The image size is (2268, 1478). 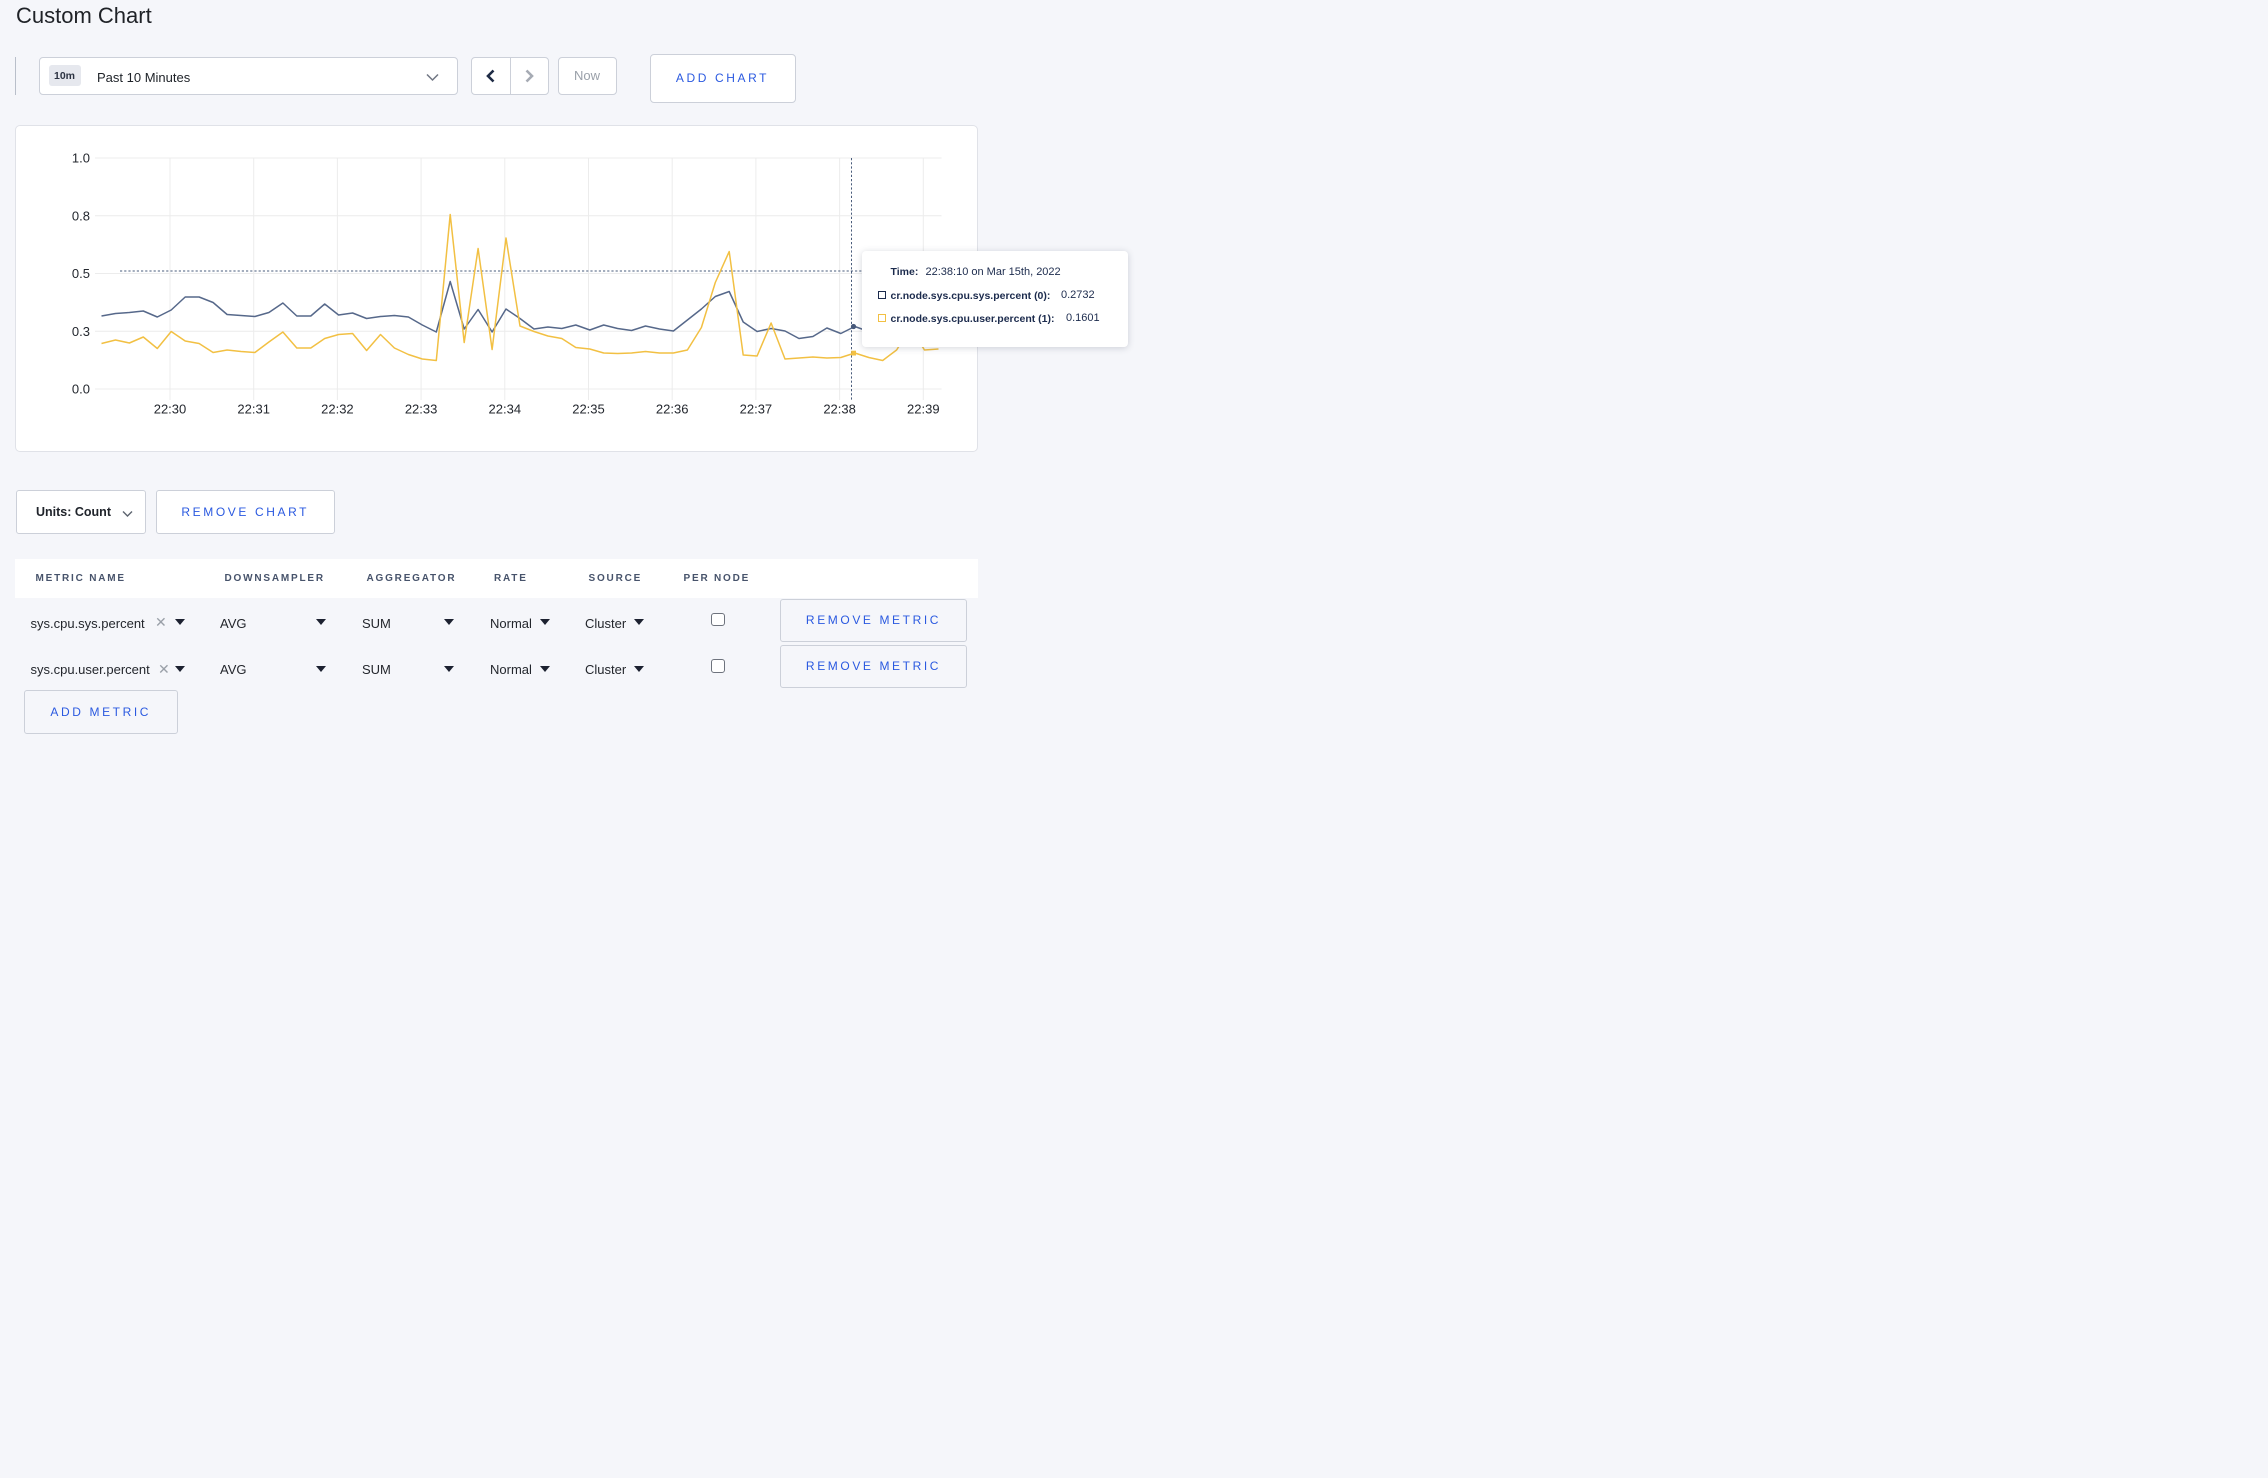 What do you see at coordinates (81, 389) in the screenshot?
I see `svg-text: 0.0` at bounding box center [81, 389].